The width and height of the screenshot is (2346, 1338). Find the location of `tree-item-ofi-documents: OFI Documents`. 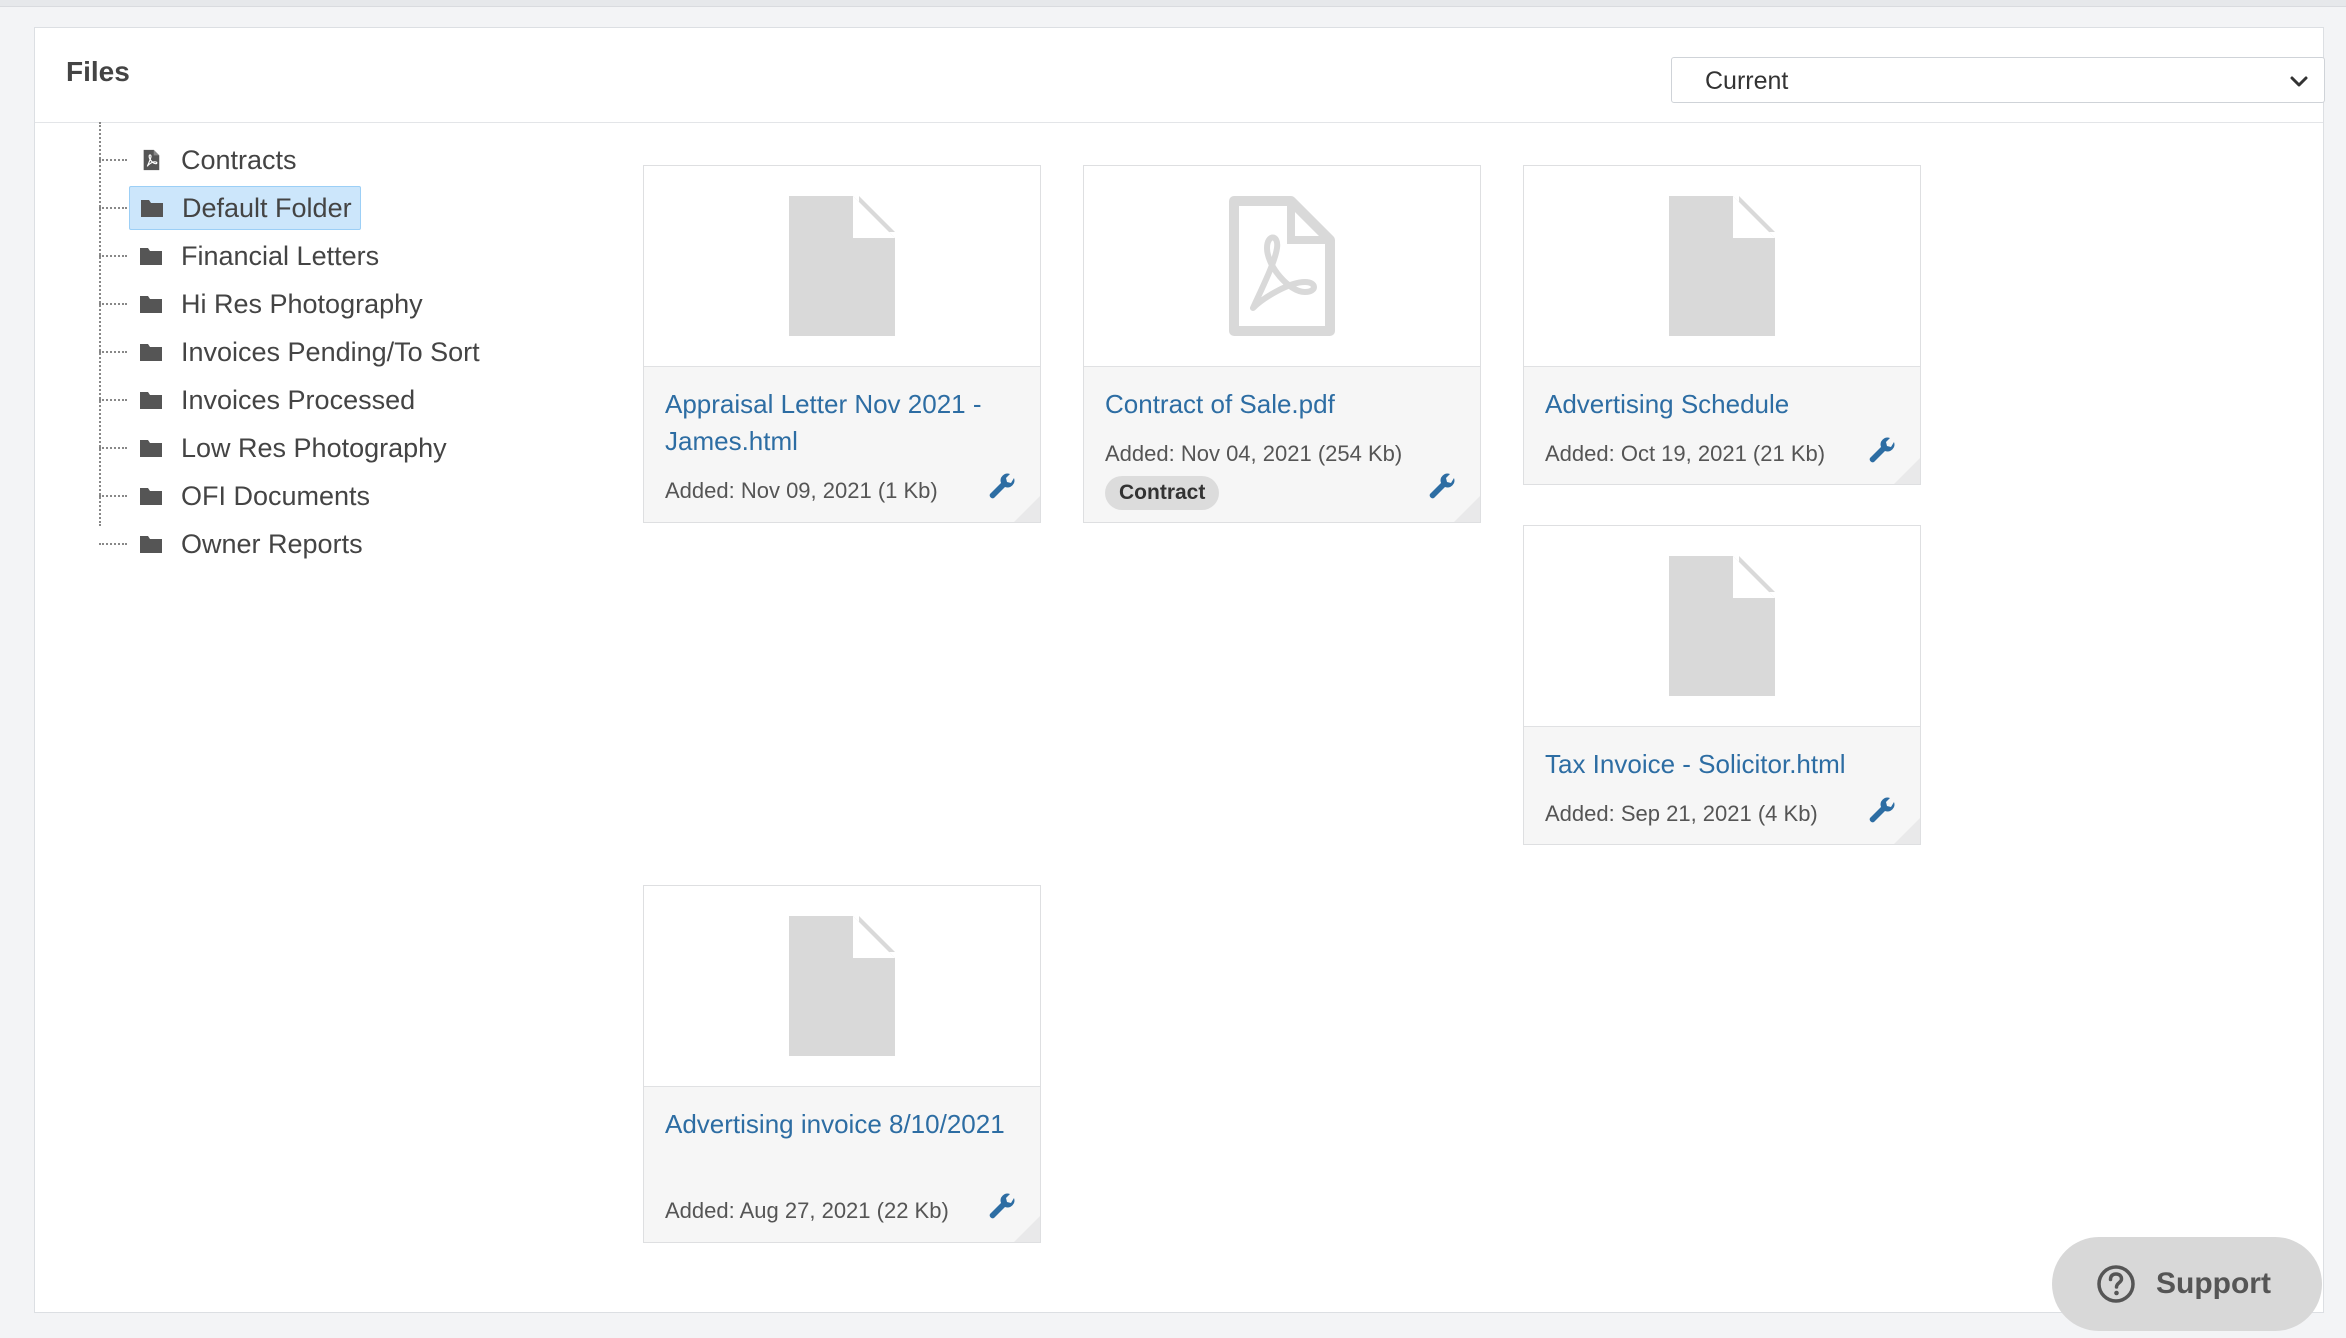

tree-item-ofi-documents: OFI Documents is located at coordinates (349, 496).